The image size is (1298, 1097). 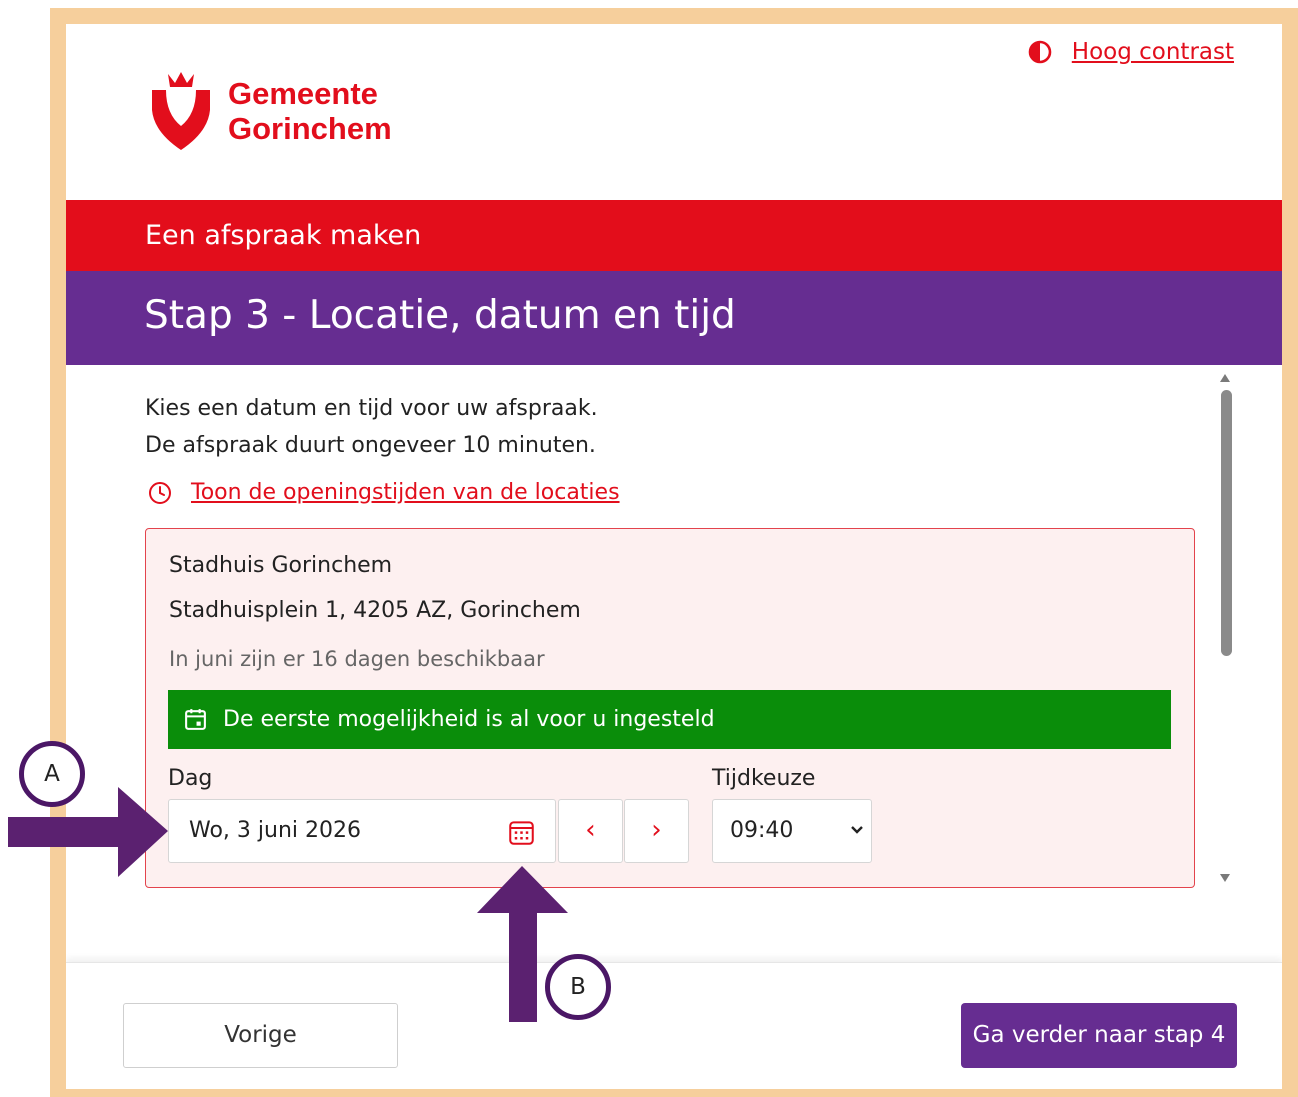 What do you see at coordinates (1226, 523) in the screenshot?
I see `scrollbar-thumb` at bounding box center [1226, 523].